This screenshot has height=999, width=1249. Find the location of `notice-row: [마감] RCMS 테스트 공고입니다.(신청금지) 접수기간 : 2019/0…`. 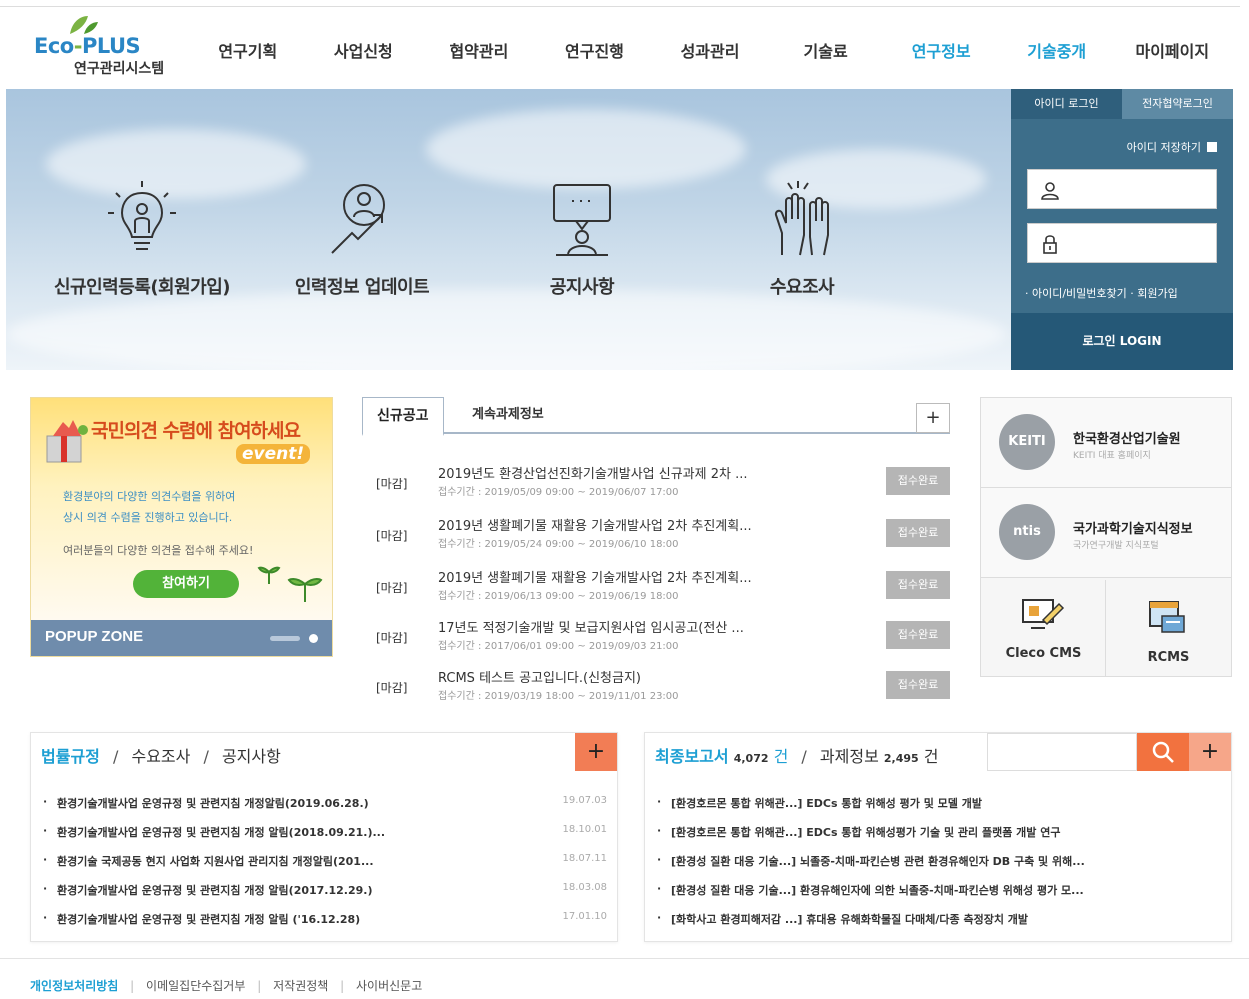

notice-row: [마감] RCMS 테스트 공고입니다.(신청금지) 접수기간 : 2019/0… is located at coordinates (656, 691).